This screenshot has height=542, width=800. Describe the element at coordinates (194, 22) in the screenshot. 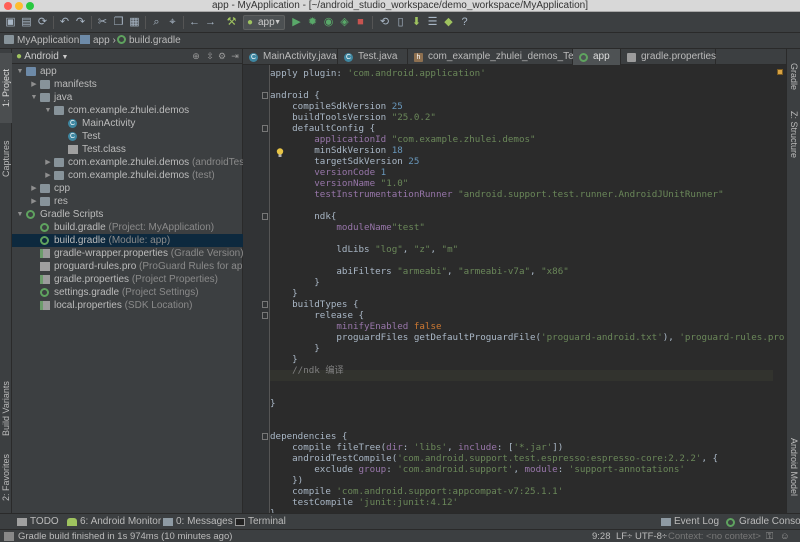

I see `back-icon: ←` at that location.